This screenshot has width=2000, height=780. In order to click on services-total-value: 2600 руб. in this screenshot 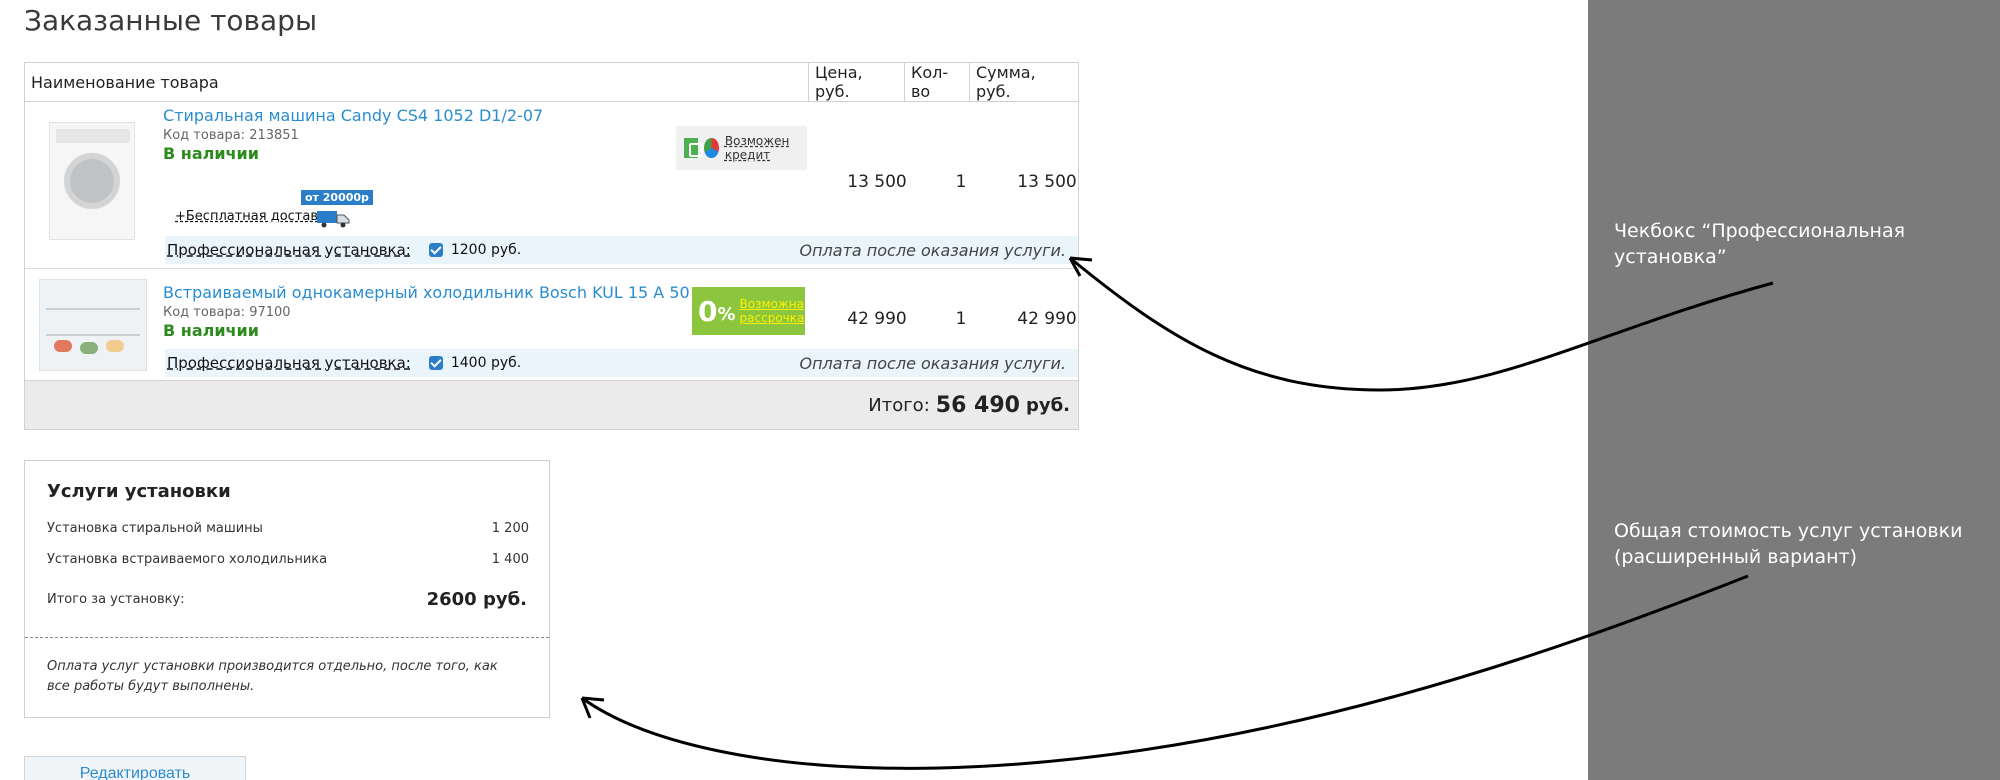, I will do `click(476, 599)`.